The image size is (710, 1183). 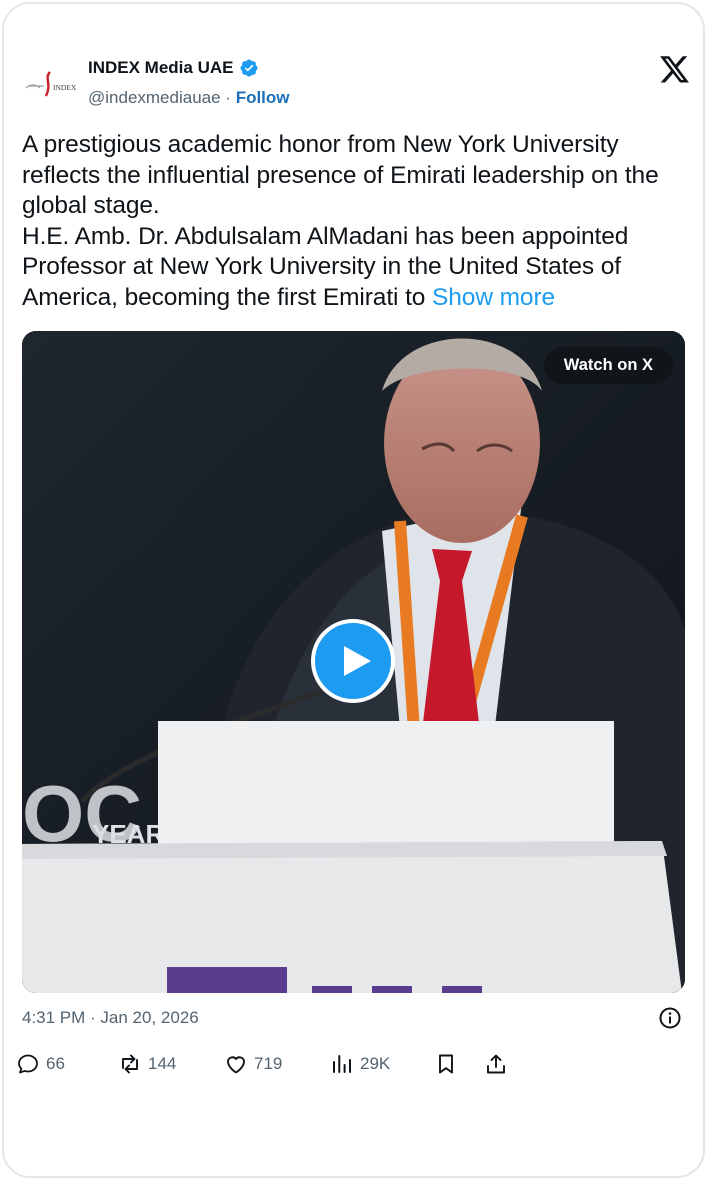 What do you see at coordinates (28, 1064) in the screenshot?
I see `reply-icon` at bounding box center [28, 1064].